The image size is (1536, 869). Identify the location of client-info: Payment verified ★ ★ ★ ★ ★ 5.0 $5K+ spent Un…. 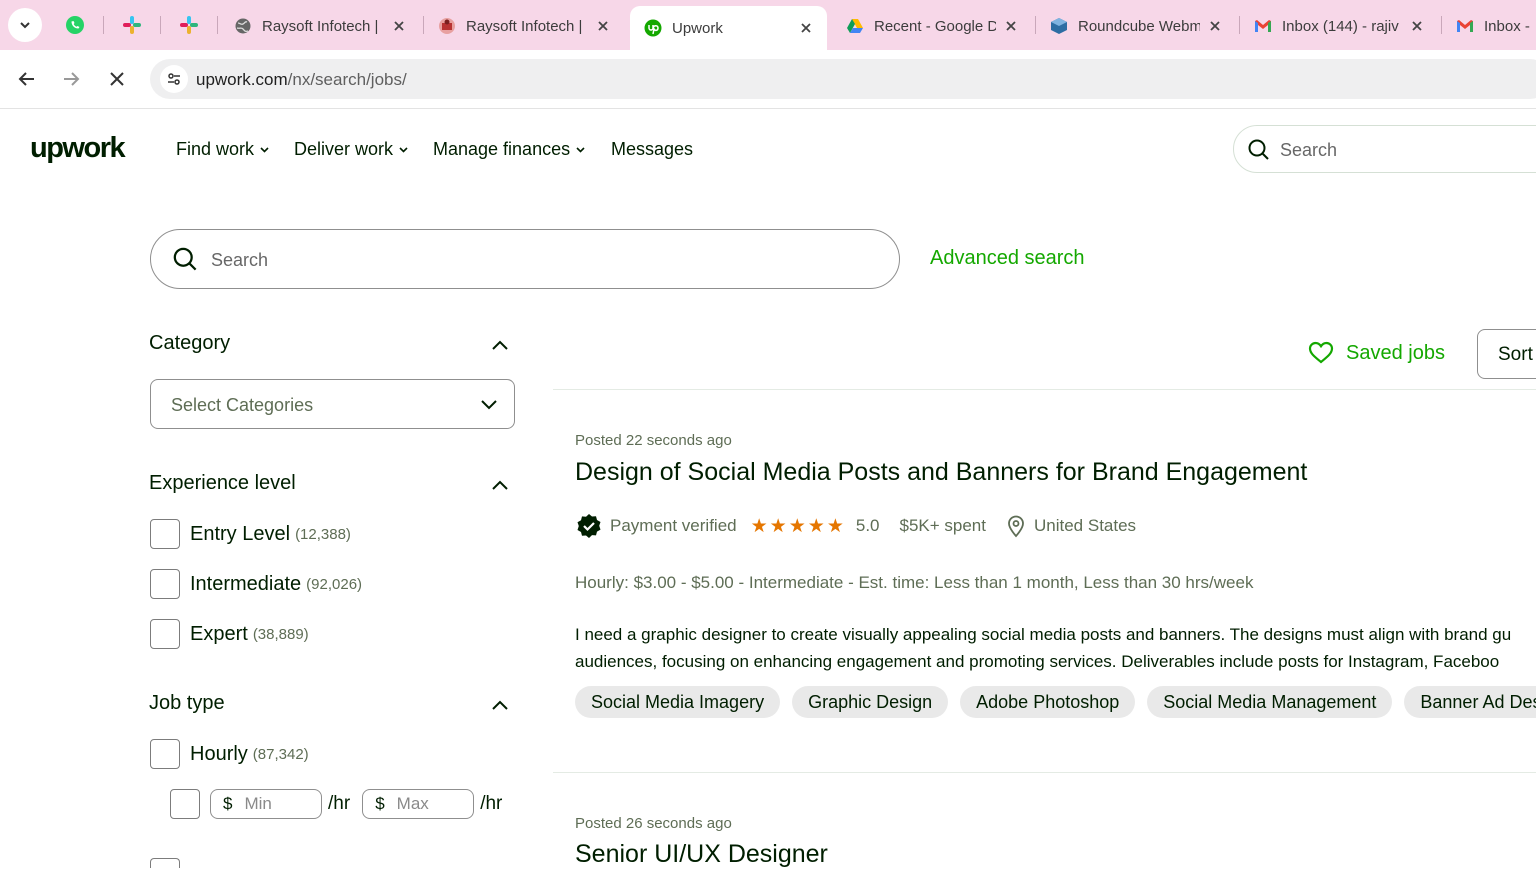
(856, 526).